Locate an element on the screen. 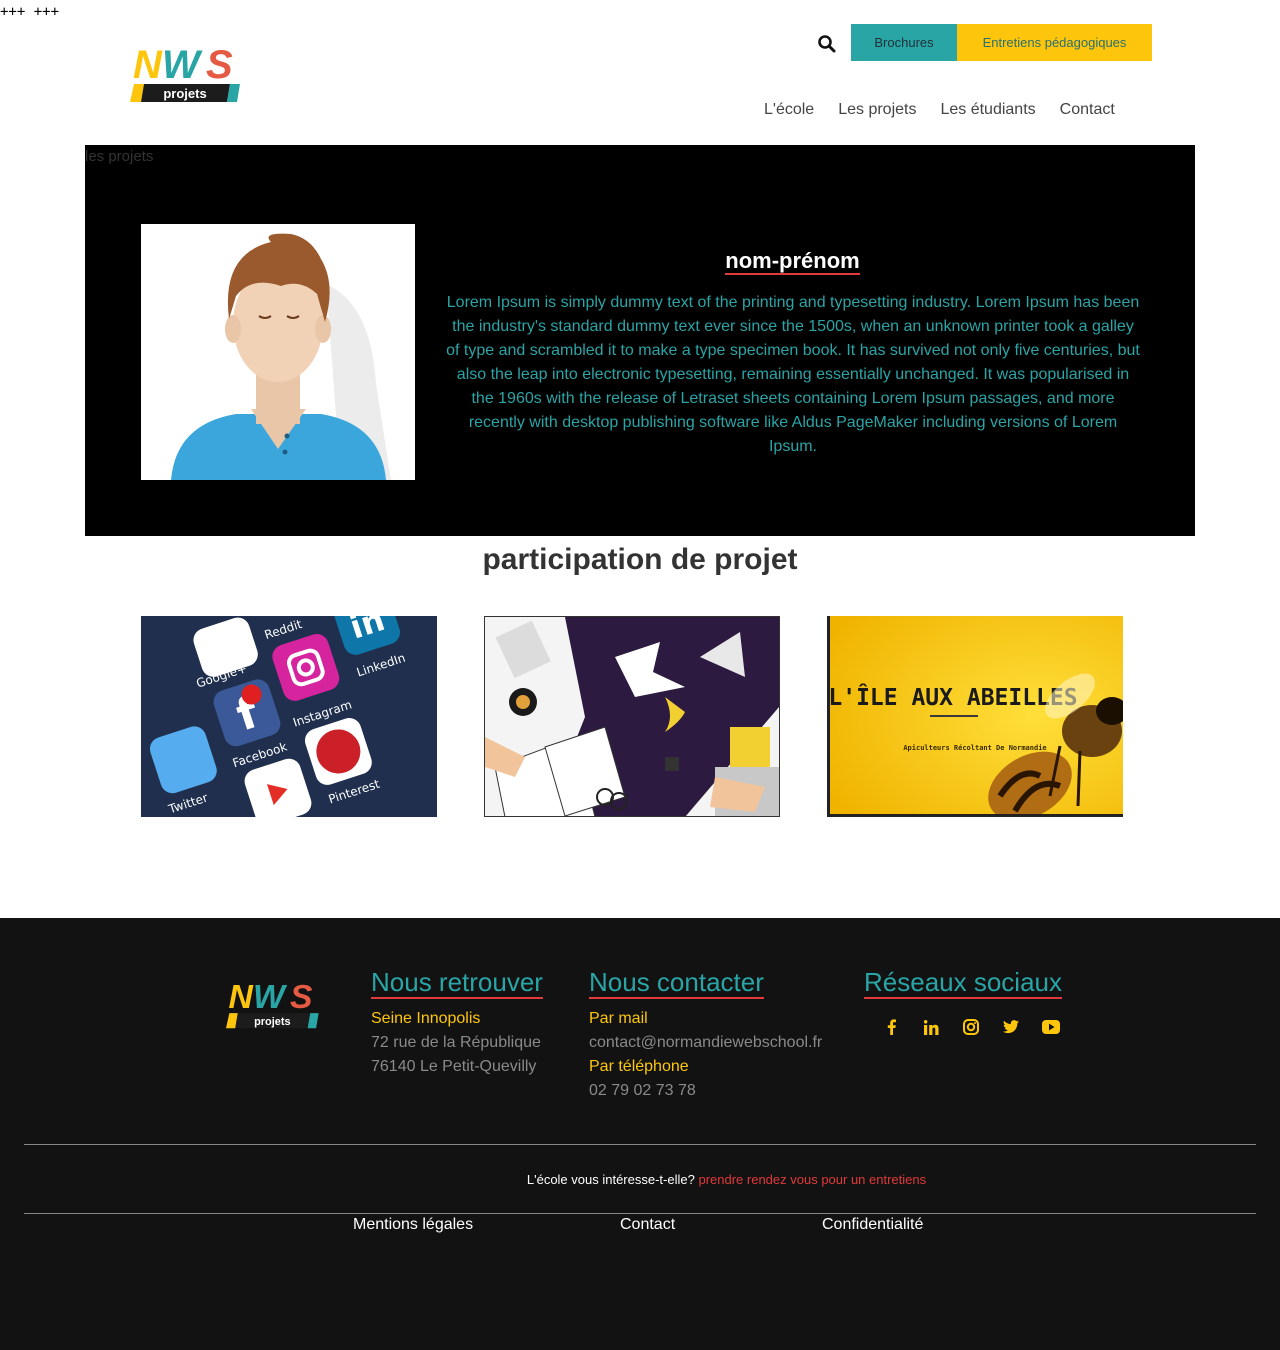 The image size is (1280, 1350). logo-n: N is located at coordinates (148, 65).